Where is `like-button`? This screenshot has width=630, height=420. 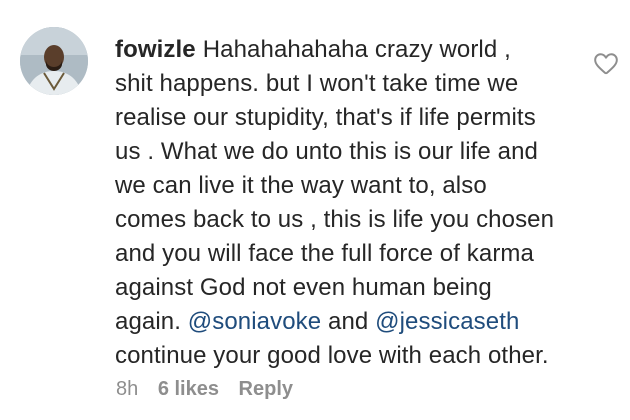
like-button is located at coordinates (606, 64).